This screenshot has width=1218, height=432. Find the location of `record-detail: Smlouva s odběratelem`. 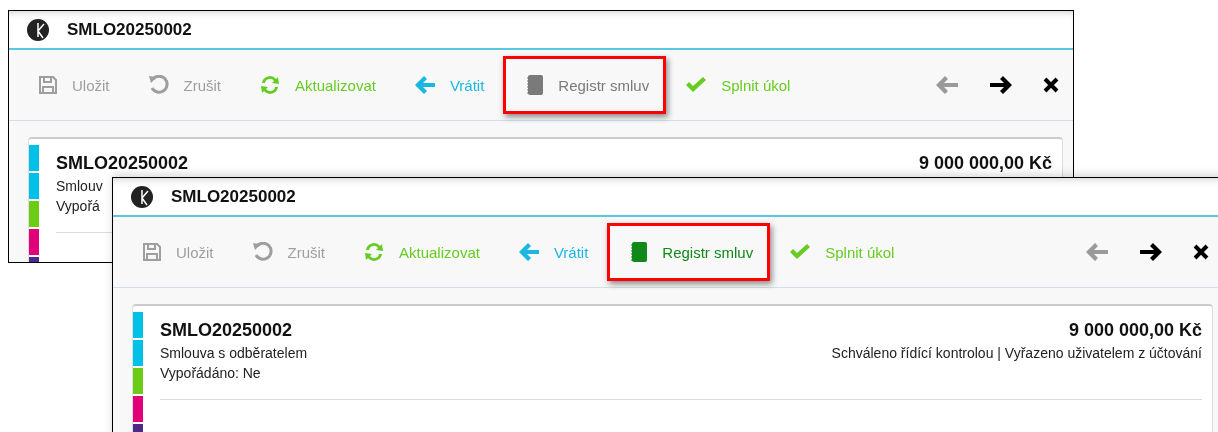

record-detail: Smlouva s odběratelem is located at coordinates (234, 353).